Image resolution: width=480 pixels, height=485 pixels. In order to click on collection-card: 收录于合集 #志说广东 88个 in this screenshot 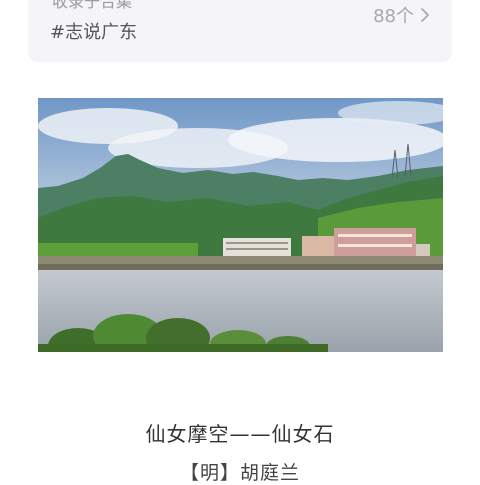, I will do `click(240, 31)`.